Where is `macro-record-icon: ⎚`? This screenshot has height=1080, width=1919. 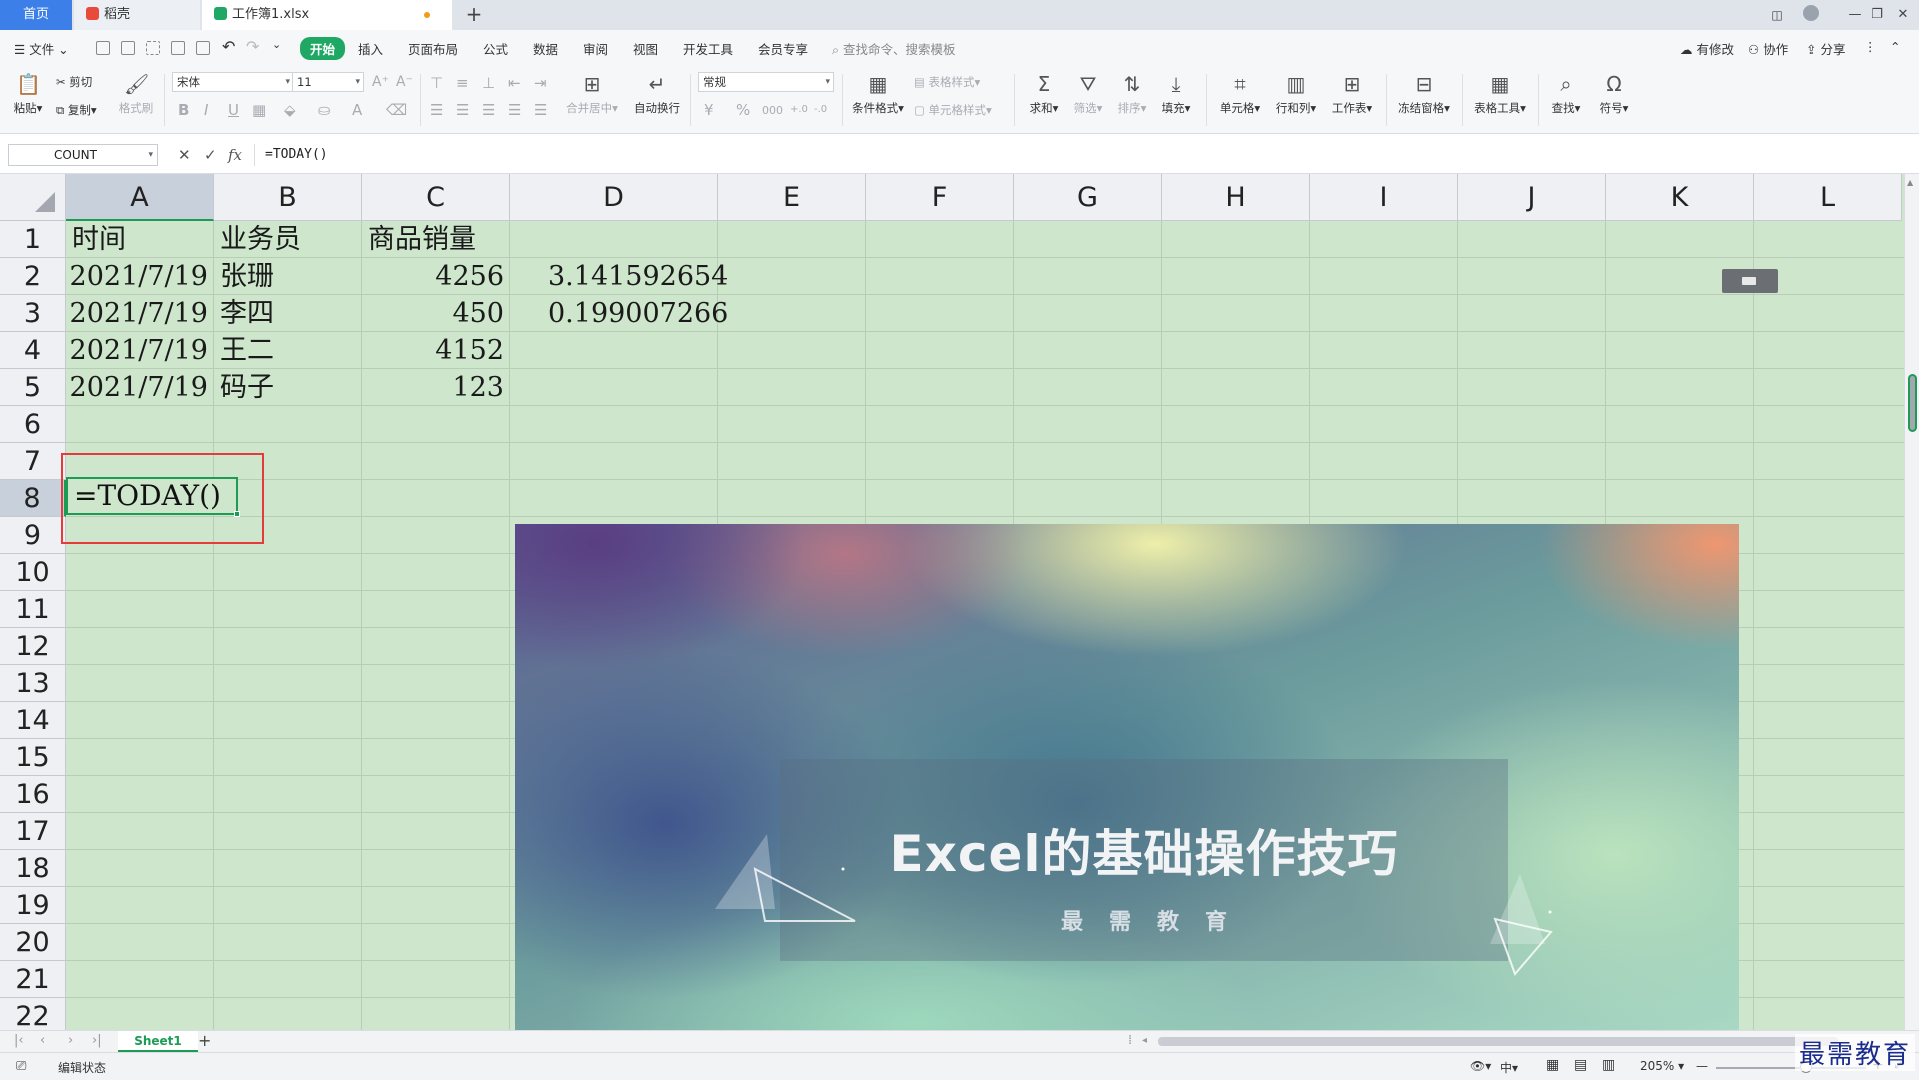 macro-record-icon: ⎚ is located at coordinates (21, 1066).